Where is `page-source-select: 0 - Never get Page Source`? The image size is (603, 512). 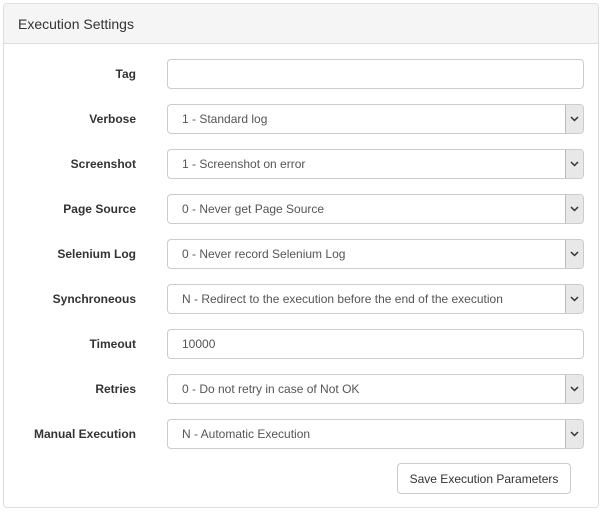 page-source-select: 0 - Never get Page Source is located at coordinates (375, 209).